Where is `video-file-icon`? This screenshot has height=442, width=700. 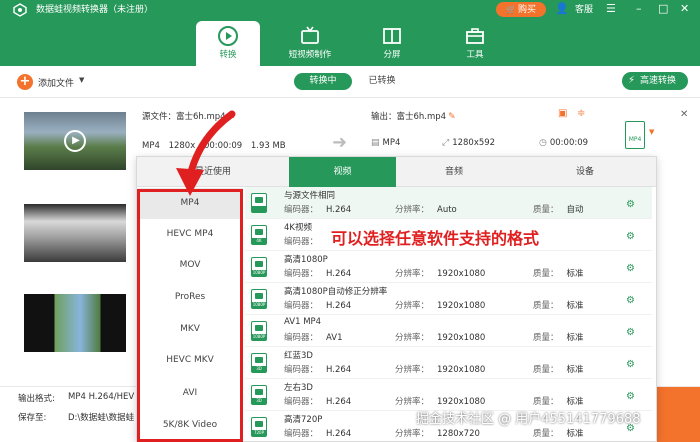 video-file-icon is located at coordinates (259, 203).